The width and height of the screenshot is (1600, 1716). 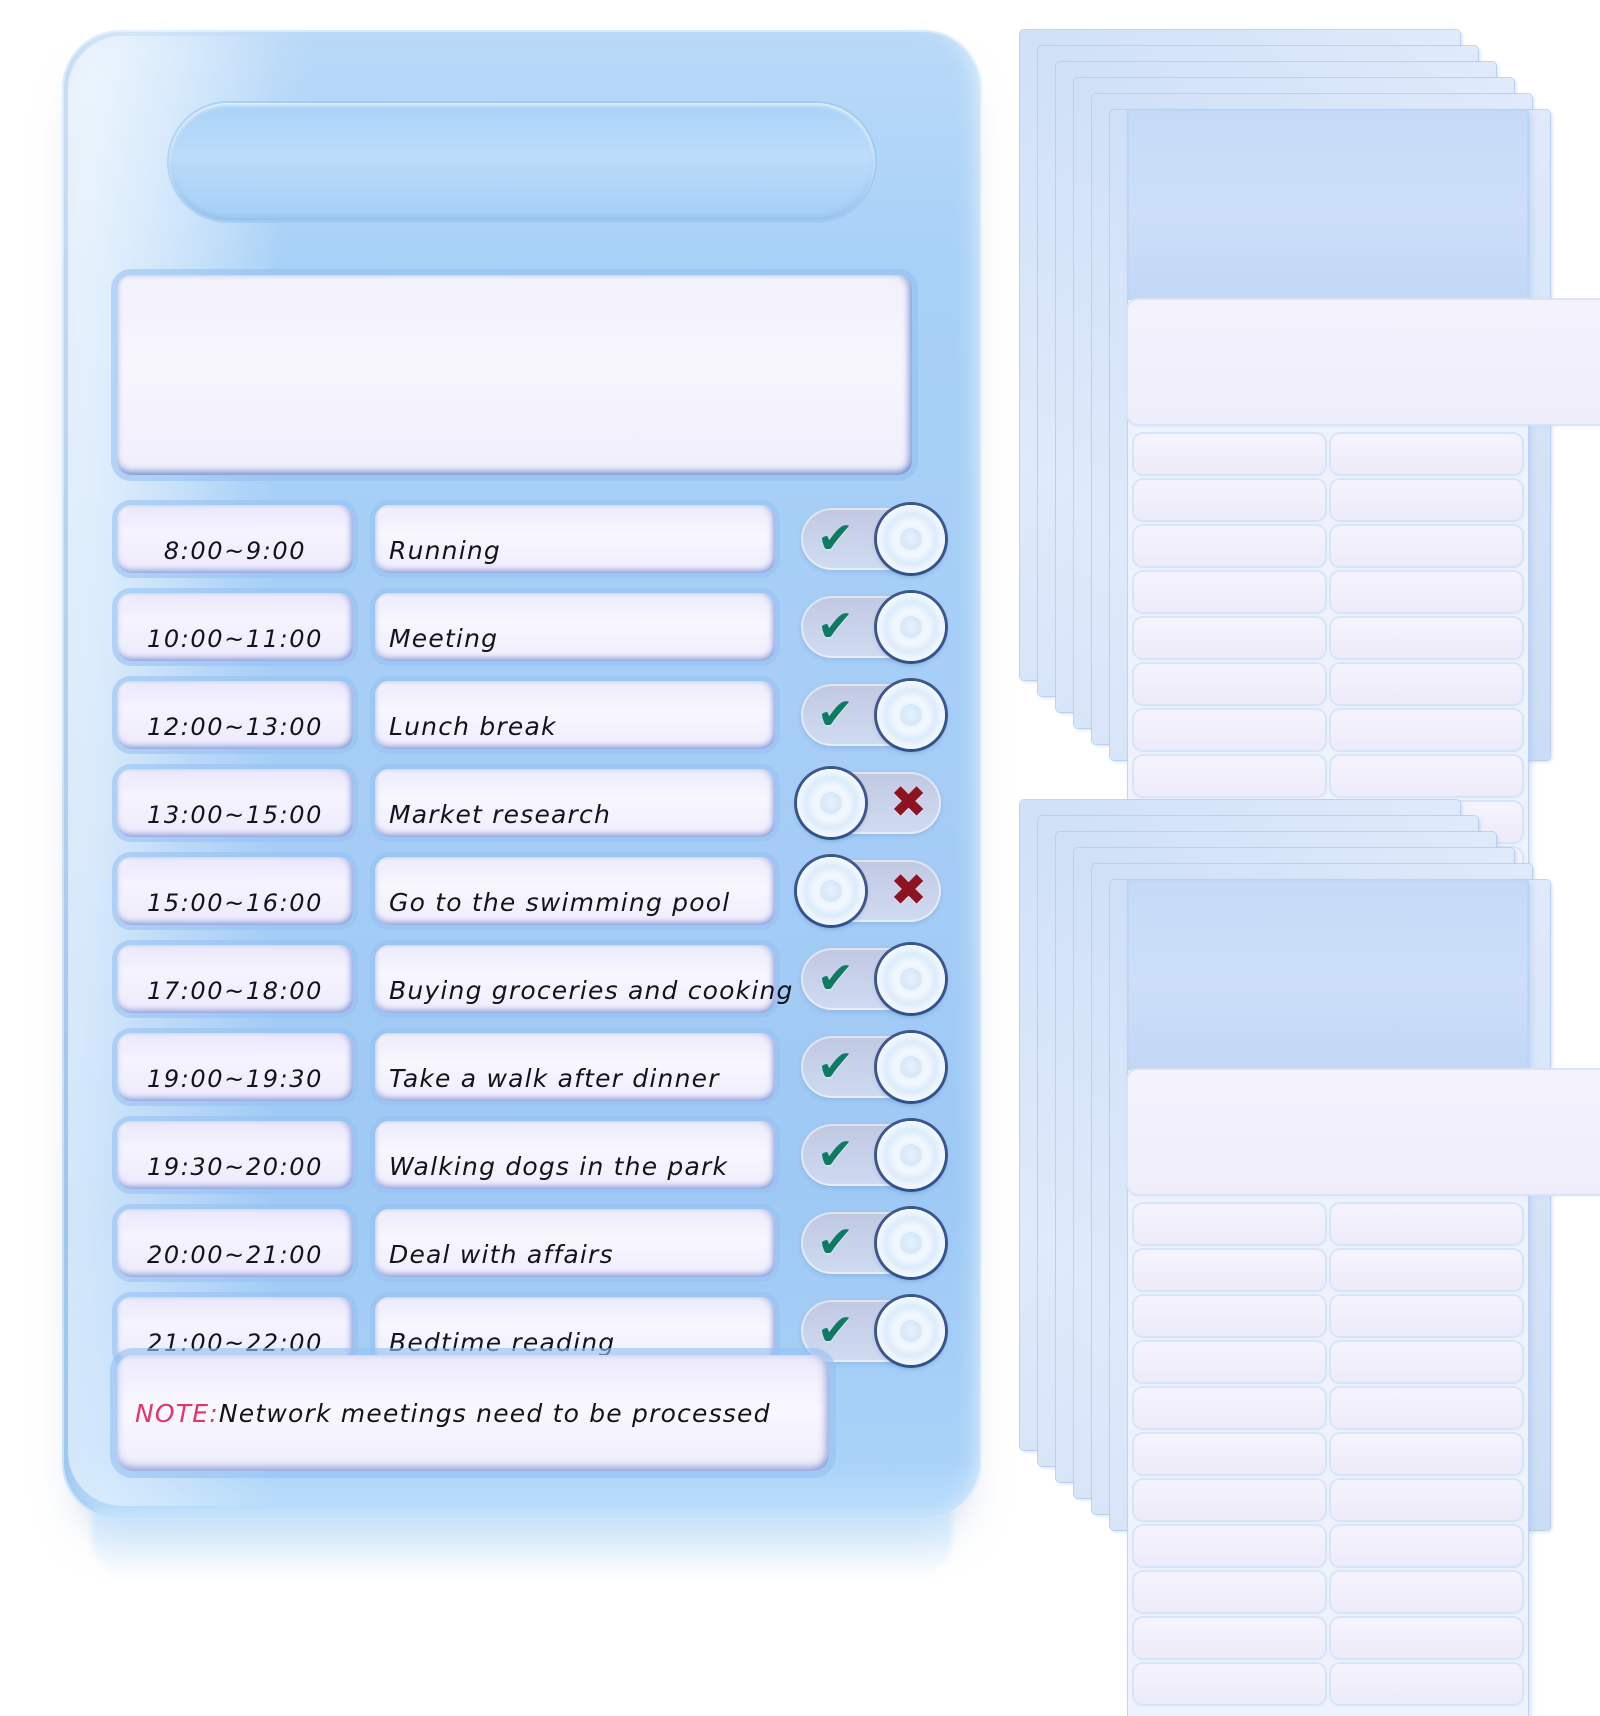 I want to click on time-slot-field: 15:00~16:00, so click(x=235, y=891).